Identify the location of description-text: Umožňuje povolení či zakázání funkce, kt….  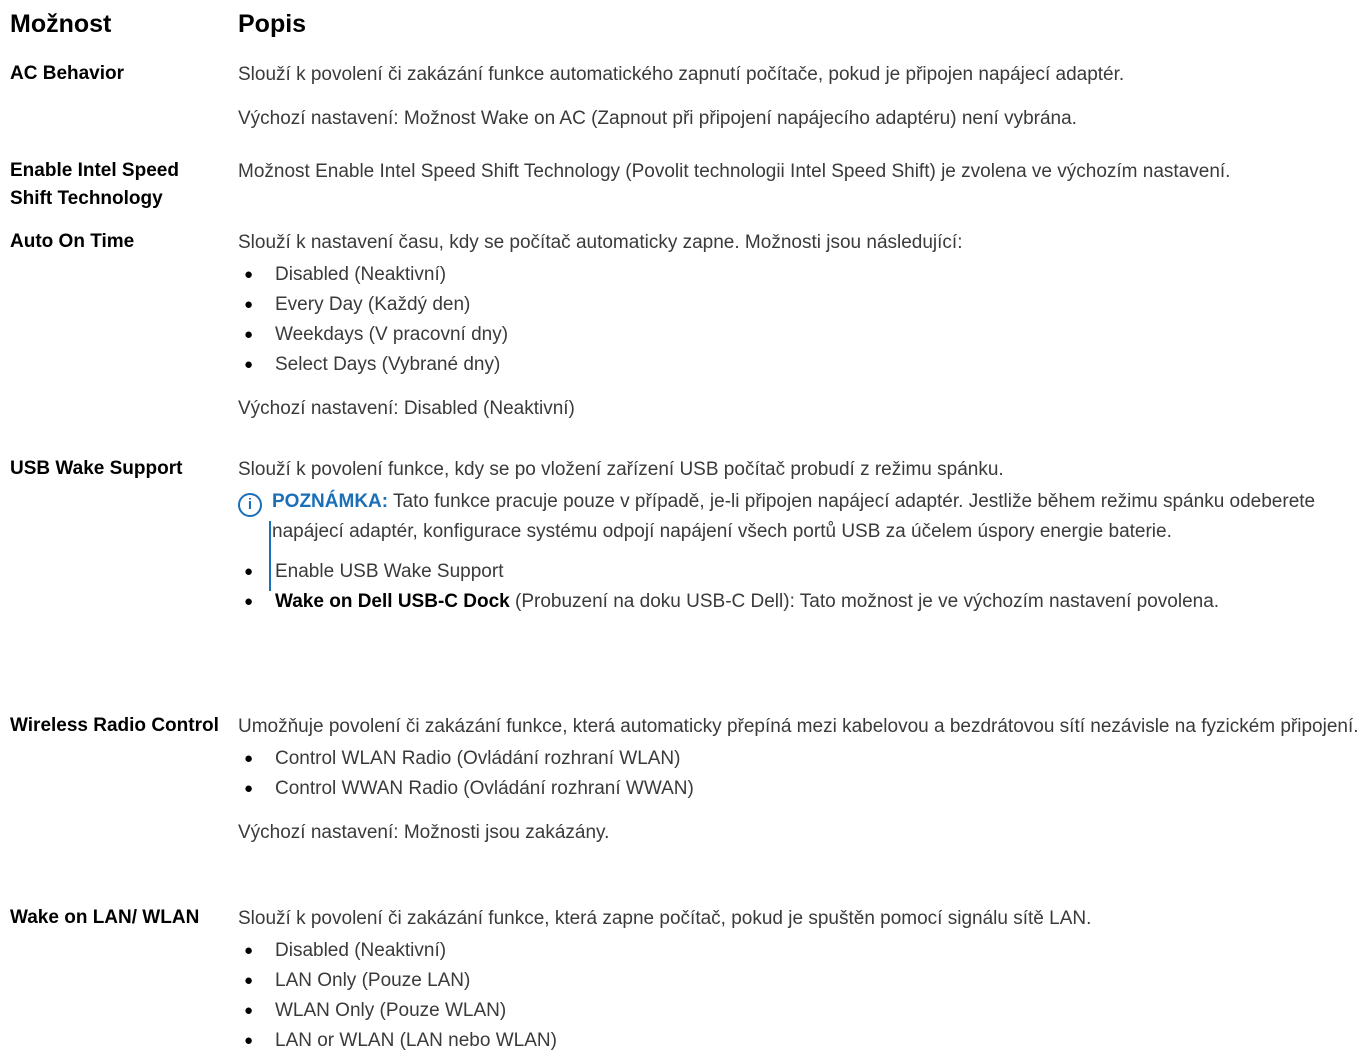
(798, 726).